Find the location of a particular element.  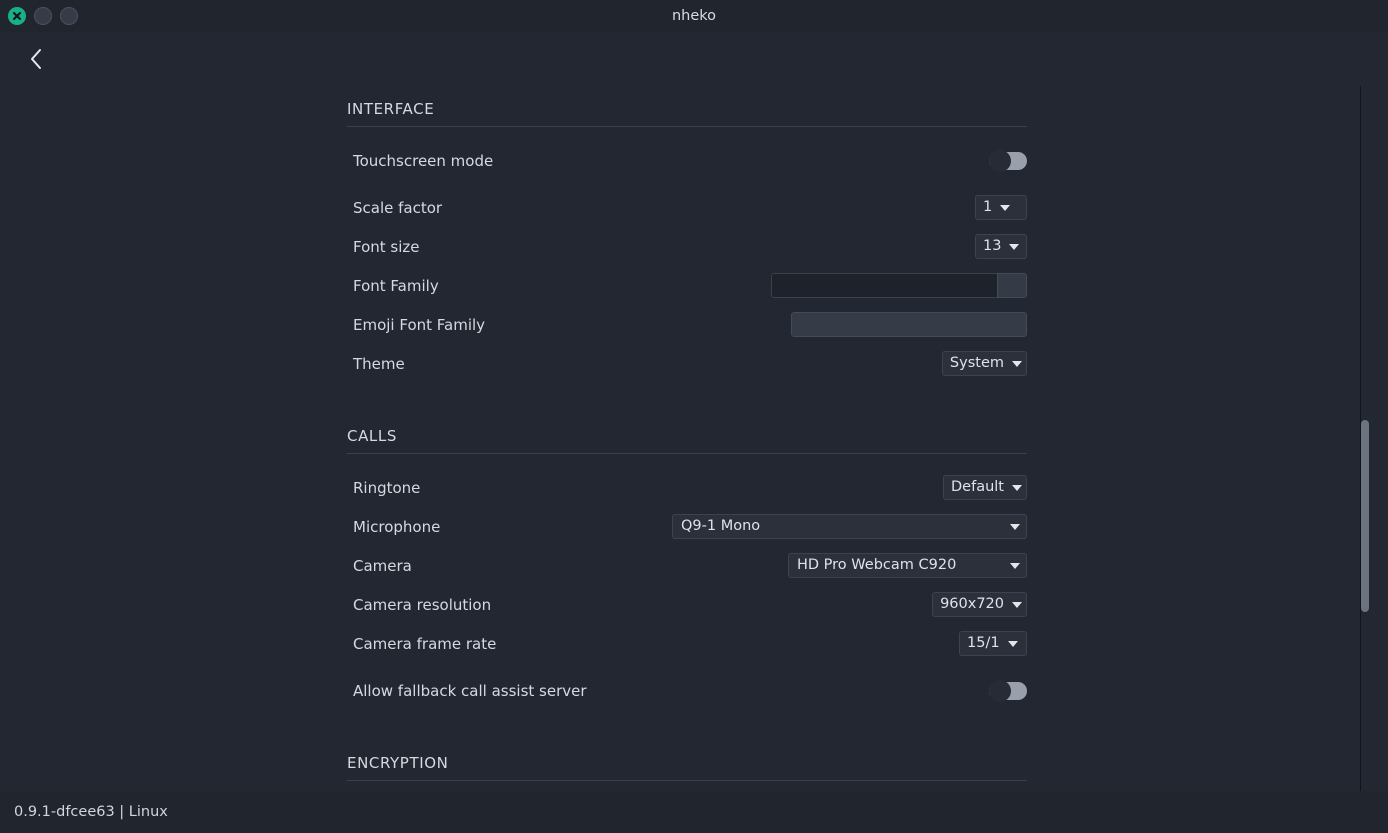

version-status-text: 0.9.1-dfcee63 | Linux is located at coordinates (91, 812).